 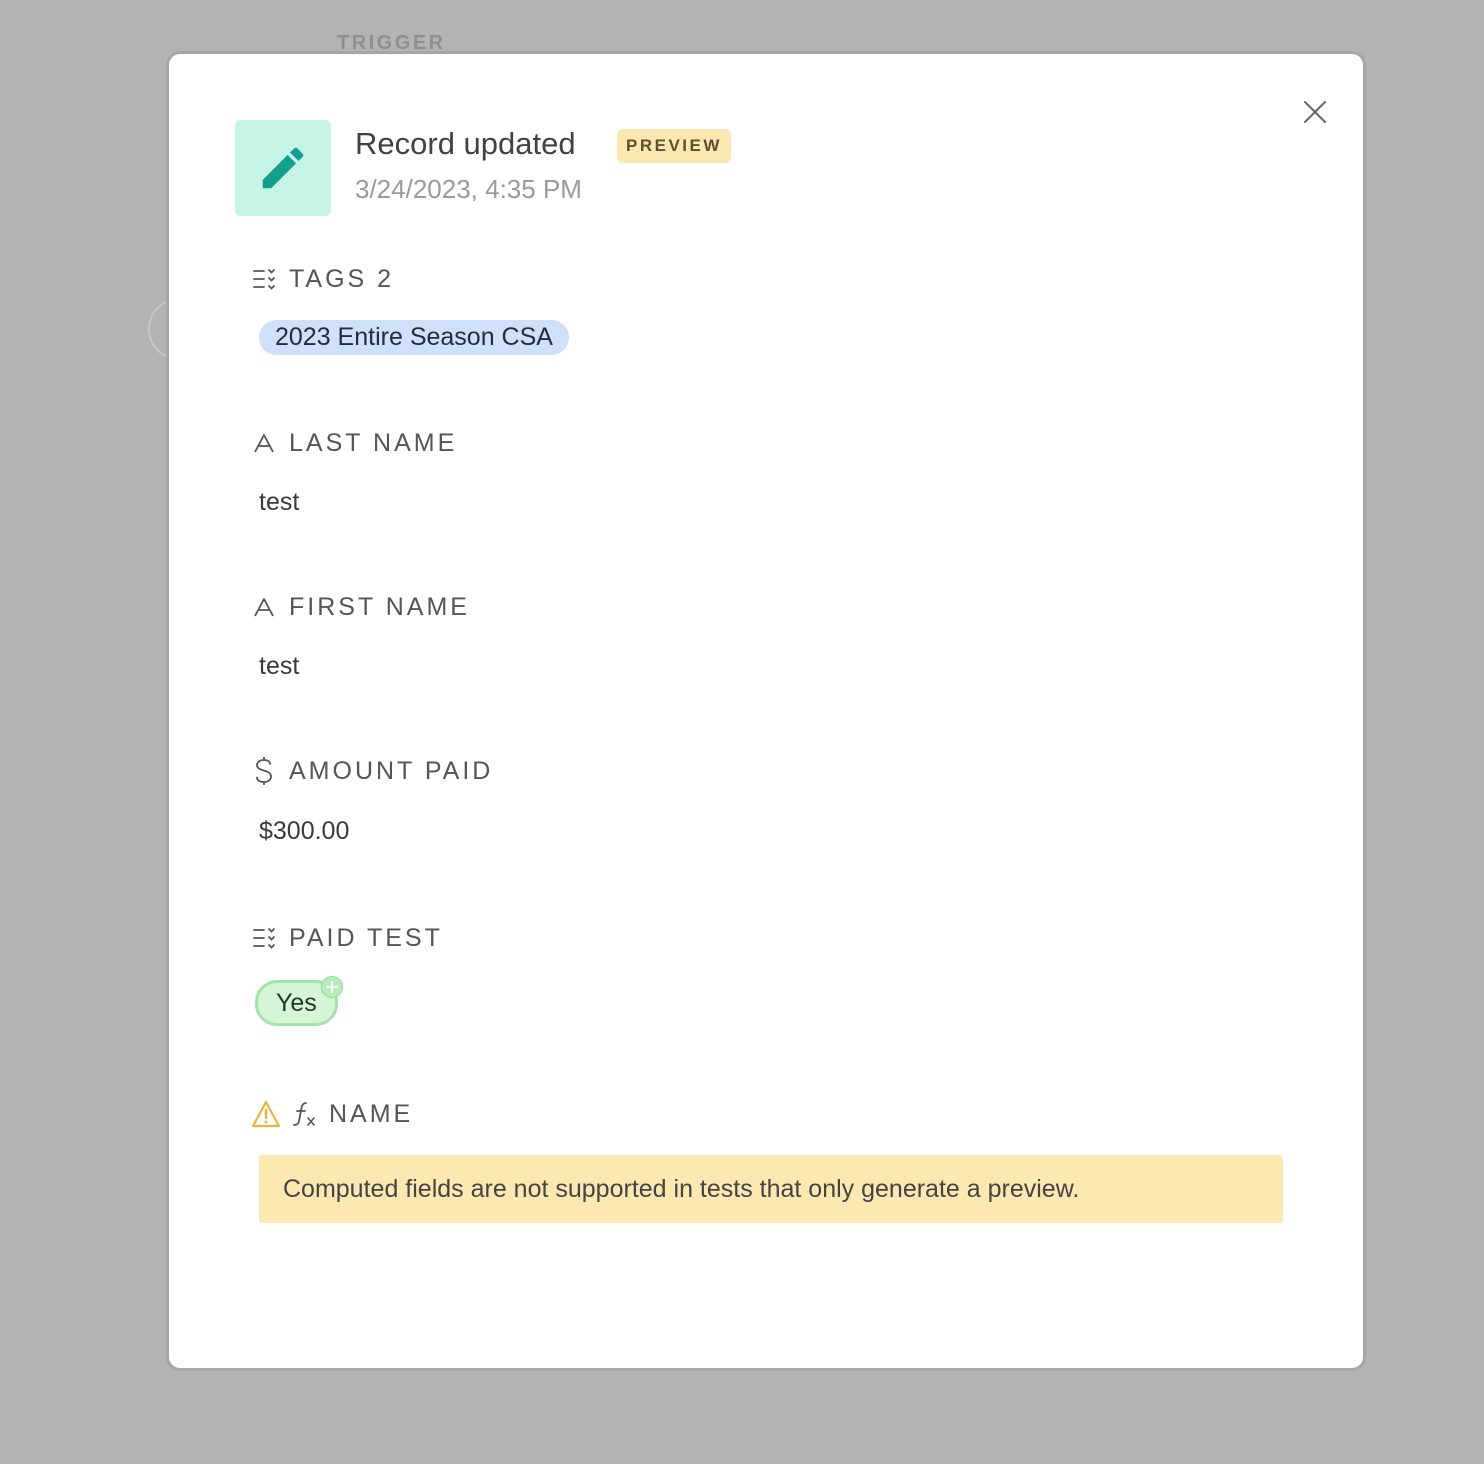 What do you see at coordinates (332, 987) in the screenshot?
I see `plus-icon` at bounding box center [332, 987].